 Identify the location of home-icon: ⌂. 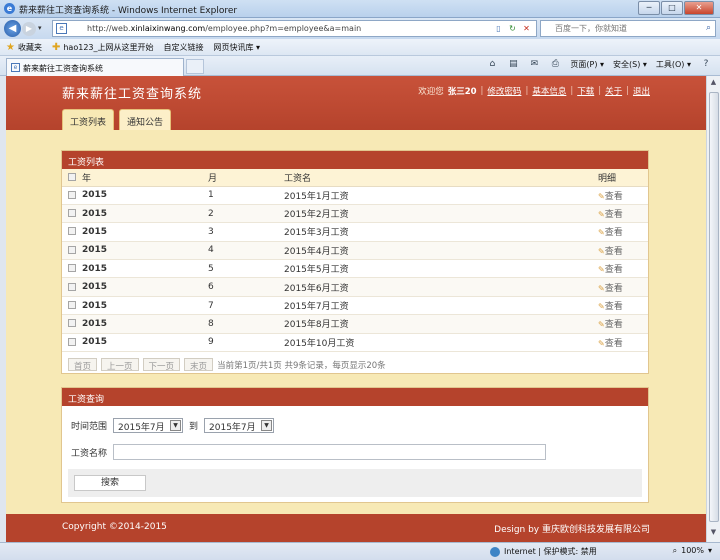
(492, 64).